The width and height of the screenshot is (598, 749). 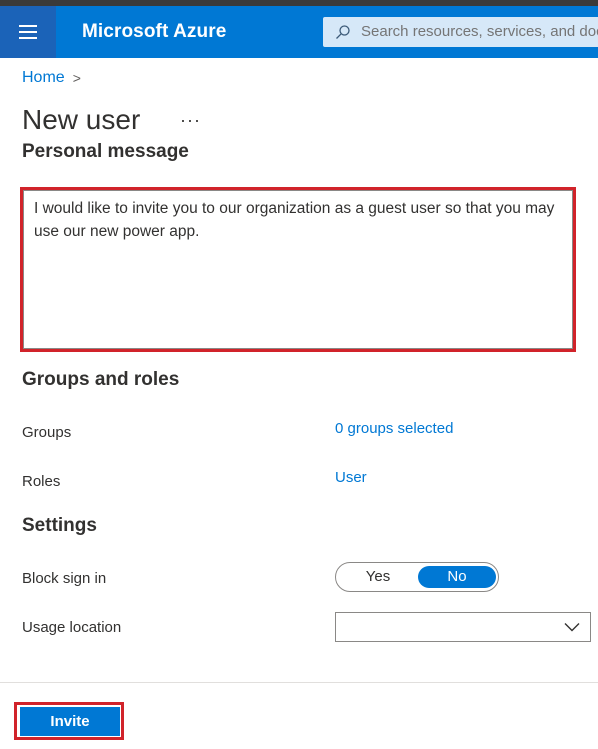 What do you see at coordinates (457, 577) in the screenshot?
I see `block-sign-in-no-option: No` at bounding box center [457, 577].